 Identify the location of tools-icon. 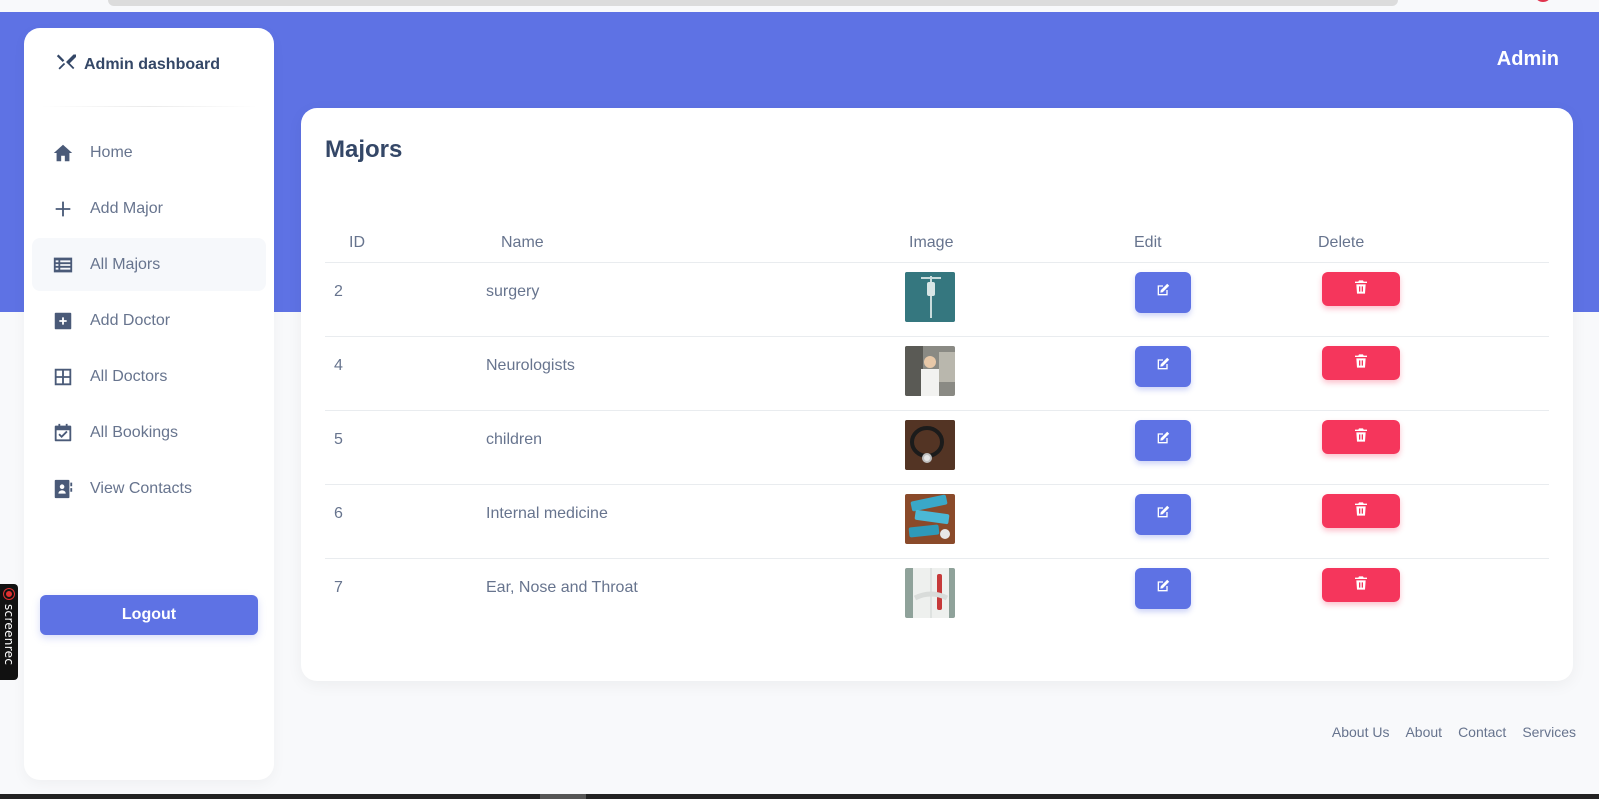
(66, 64).